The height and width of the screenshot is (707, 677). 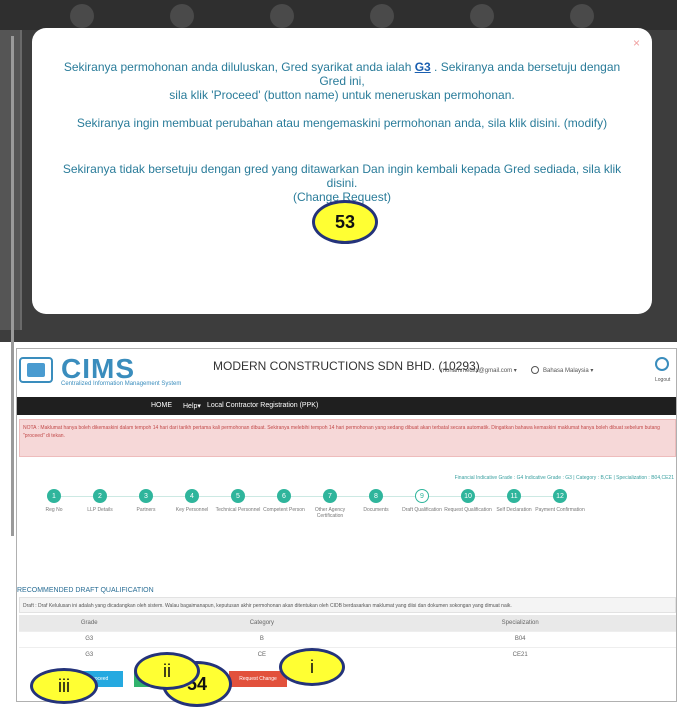 I want to click on table-cell: B04, so click(x=520, y=638).